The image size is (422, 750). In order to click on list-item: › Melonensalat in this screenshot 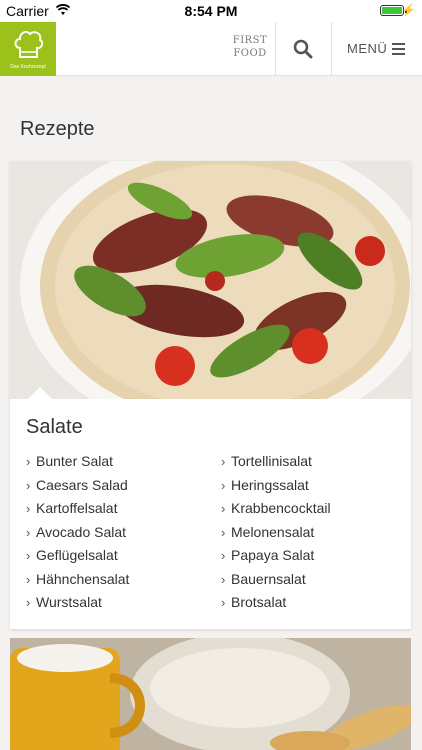, I will do `click(276, 536)`.